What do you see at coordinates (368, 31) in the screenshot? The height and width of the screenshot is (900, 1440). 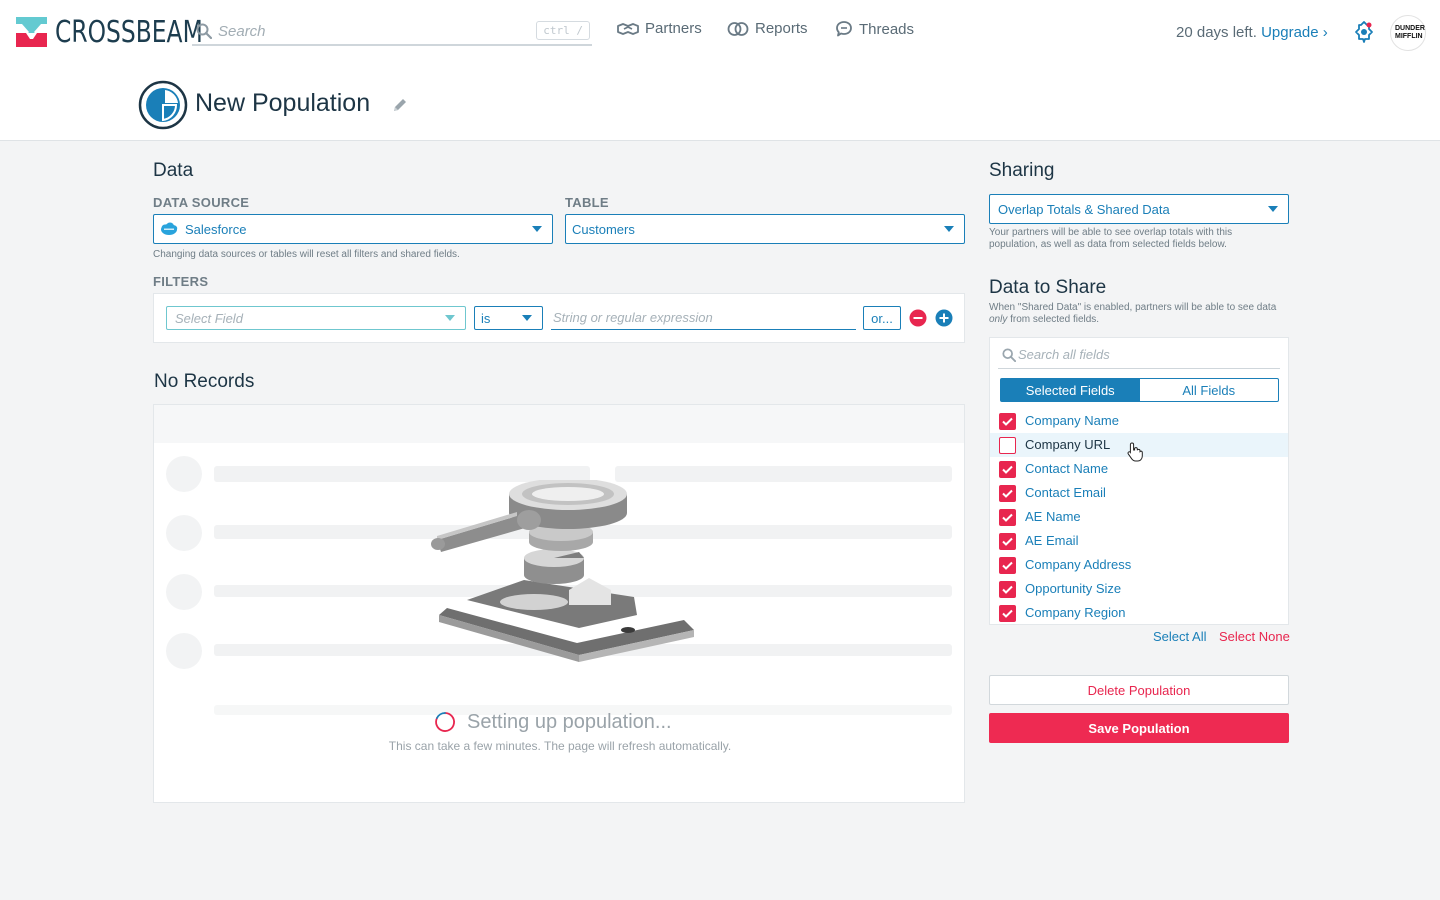 I see `search-input` at bounding box center [368, 31].